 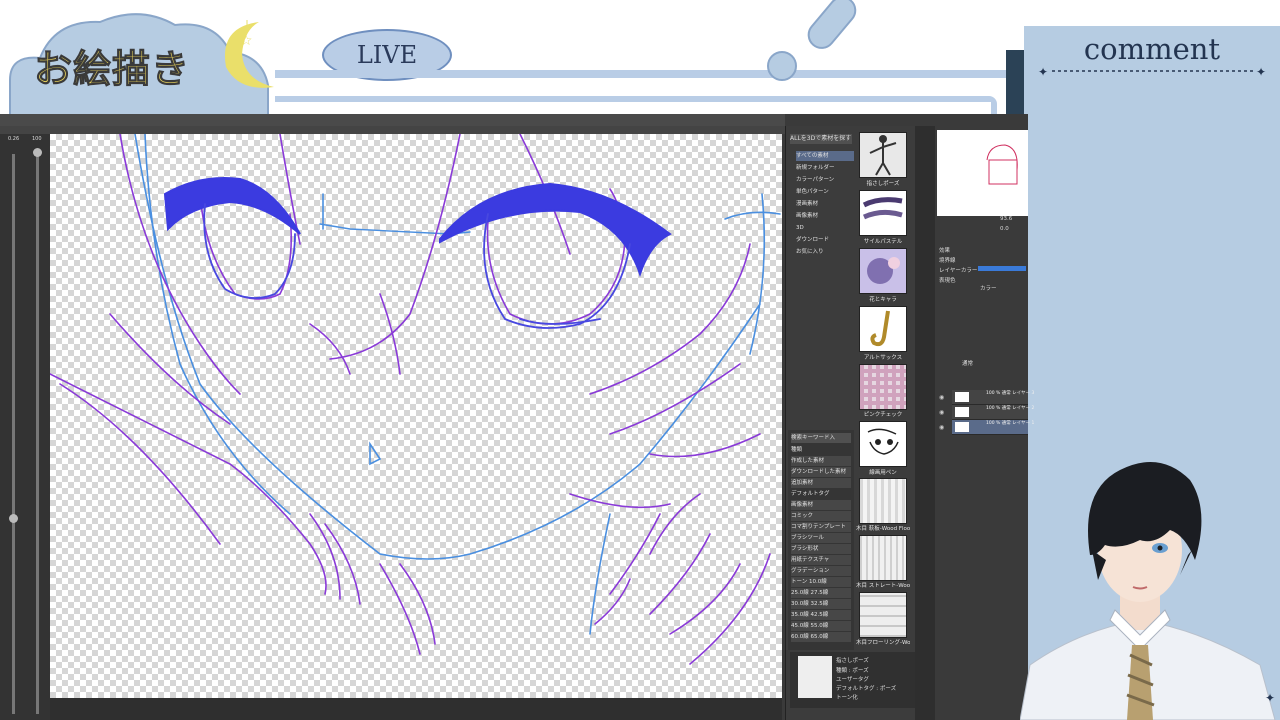 I want to click on stream-title: お絵描き, so click(x=112, y=69).